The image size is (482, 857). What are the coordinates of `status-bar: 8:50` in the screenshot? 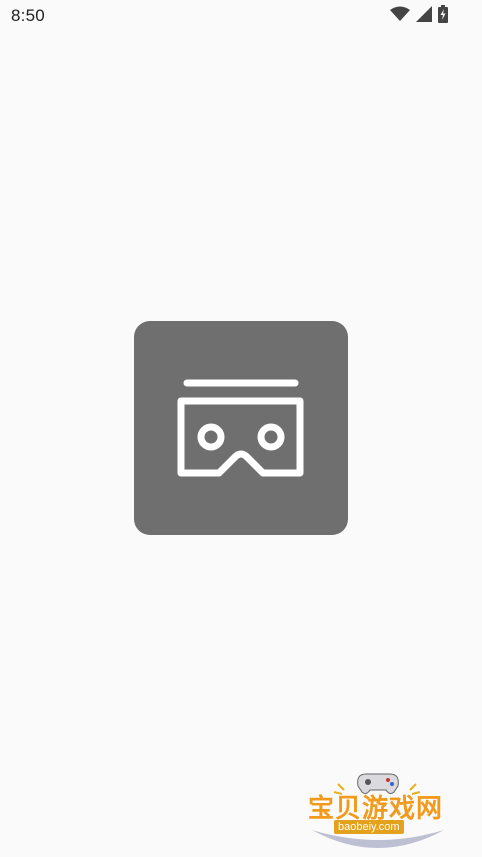 It's located at (241, 16).